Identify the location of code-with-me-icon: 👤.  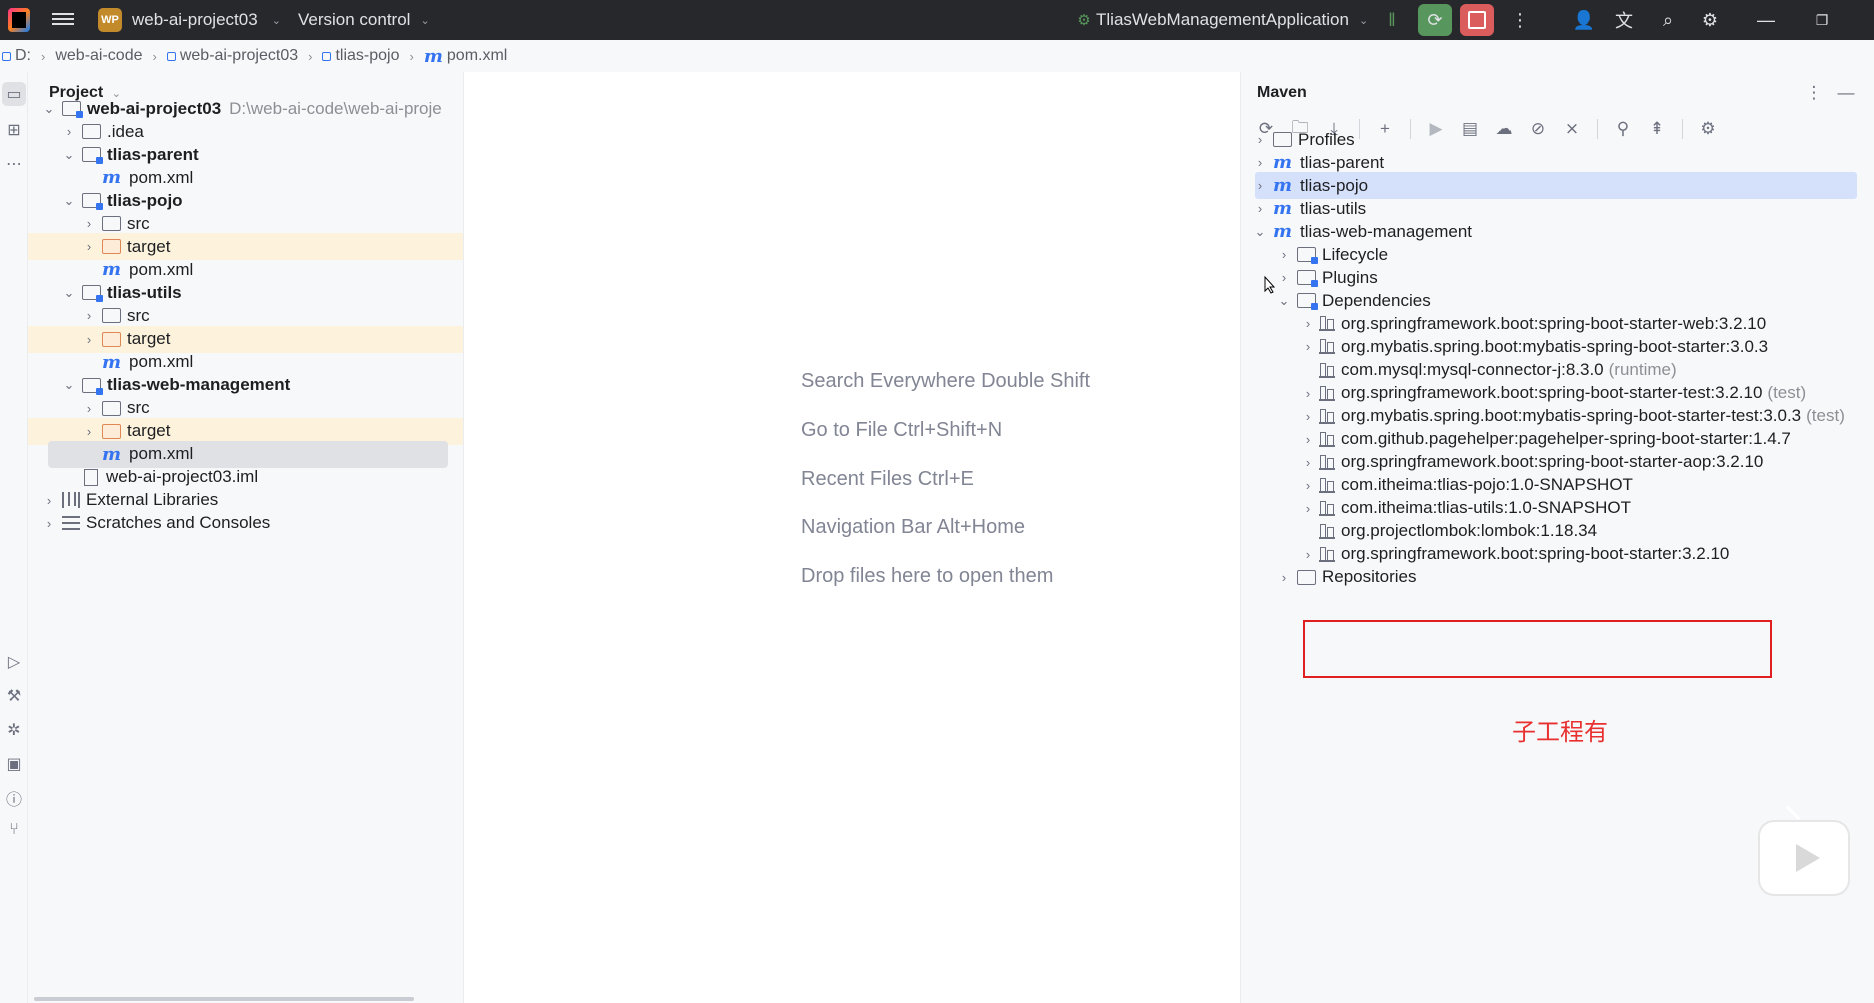
(1584, 20).